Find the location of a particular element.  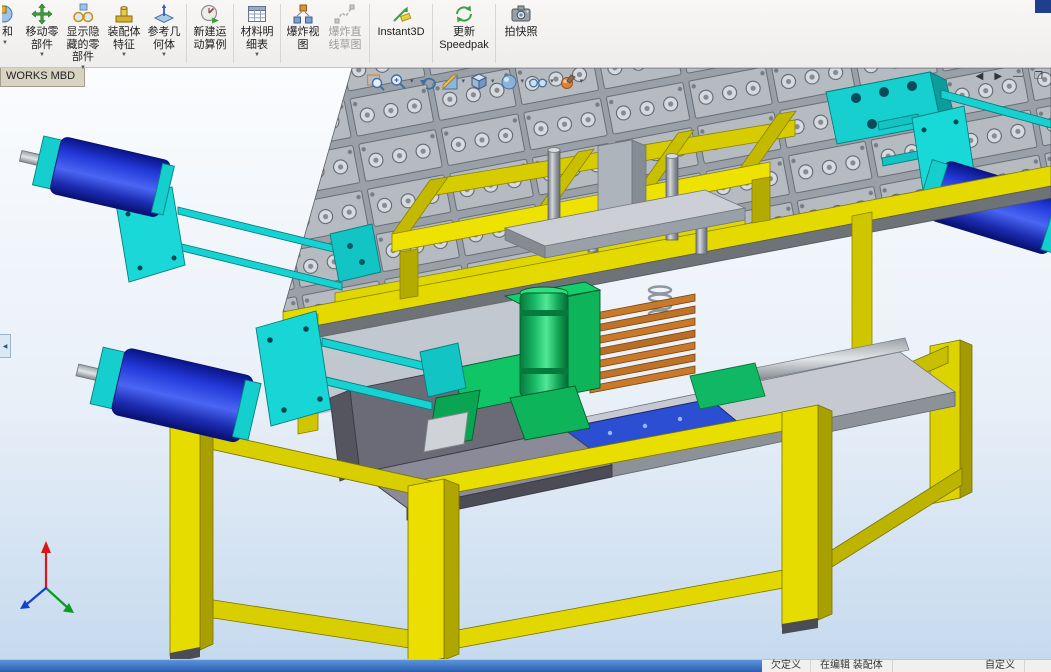

instant3d-icon is located at coordinates (401, 14).